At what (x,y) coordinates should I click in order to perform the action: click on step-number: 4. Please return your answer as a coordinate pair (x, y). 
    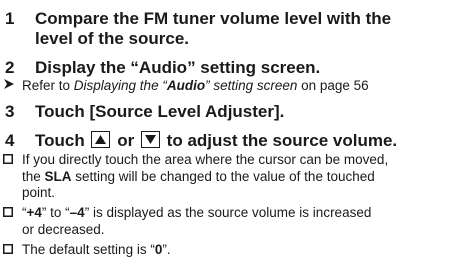
    Looking at the image, I should click on (10, 140).